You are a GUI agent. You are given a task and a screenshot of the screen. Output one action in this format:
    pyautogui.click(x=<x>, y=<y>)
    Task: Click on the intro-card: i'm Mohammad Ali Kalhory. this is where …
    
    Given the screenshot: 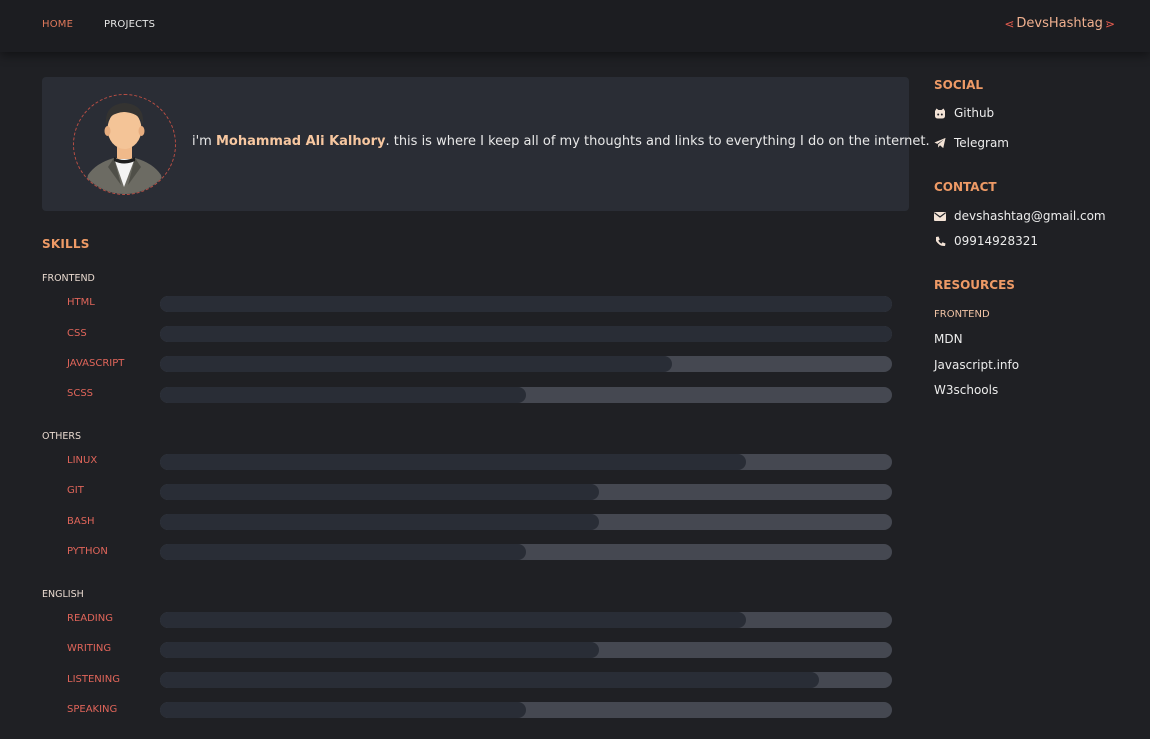 What is the action you would take?
    pyautogui.click(x=486, y=144)
    